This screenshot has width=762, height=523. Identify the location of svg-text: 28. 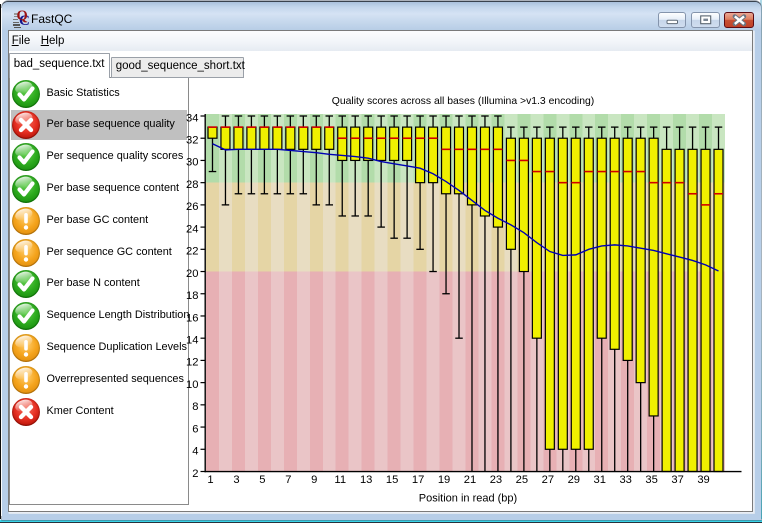
(192, 185).